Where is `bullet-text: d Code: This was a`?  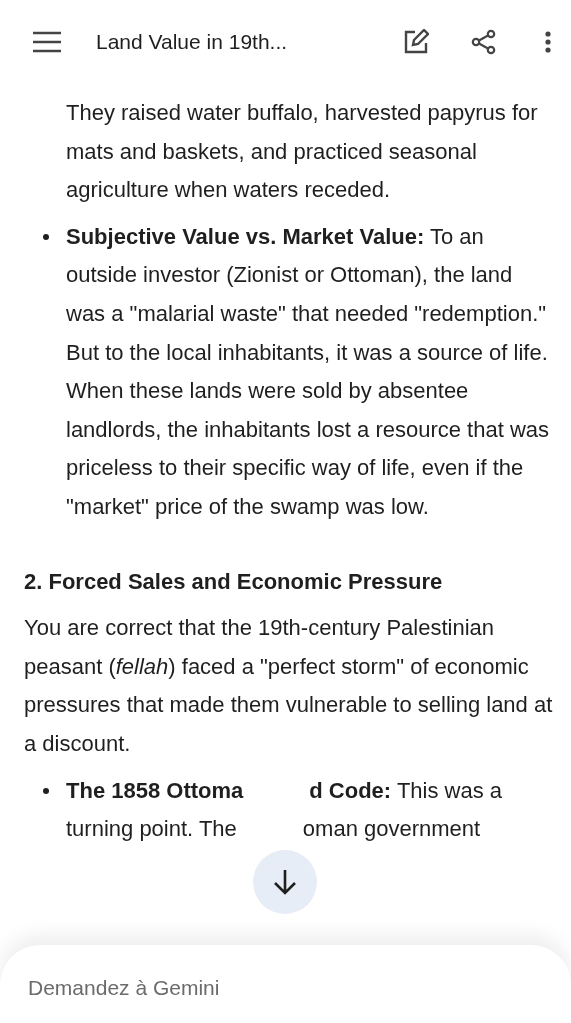
bullet-text: d Code: This was a is located at coordinates (406, 790).